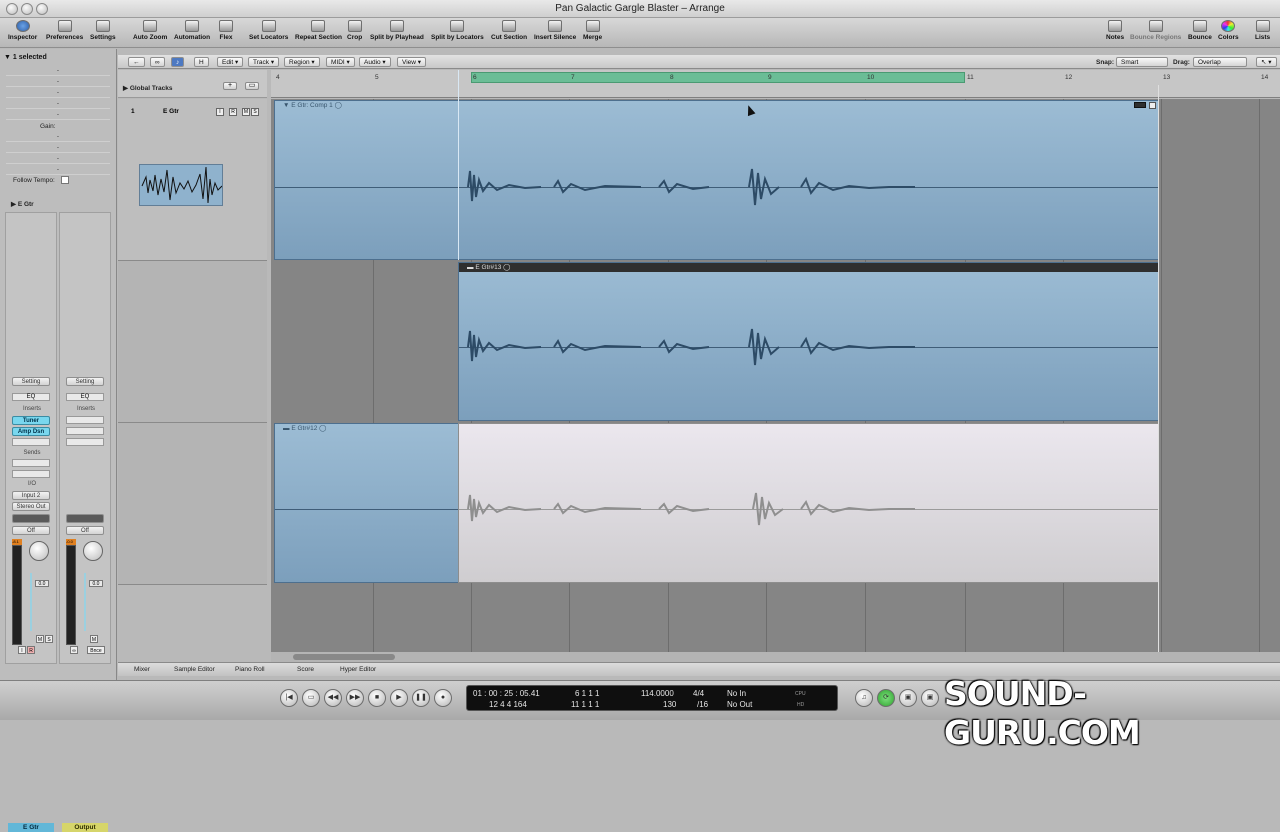 The height and width of the screenshot is (832, 1280). What do you see at coordinates (1115, 33) in the screenshot?
I see `notes-button: Notes` at bounding box center [1115, 33].